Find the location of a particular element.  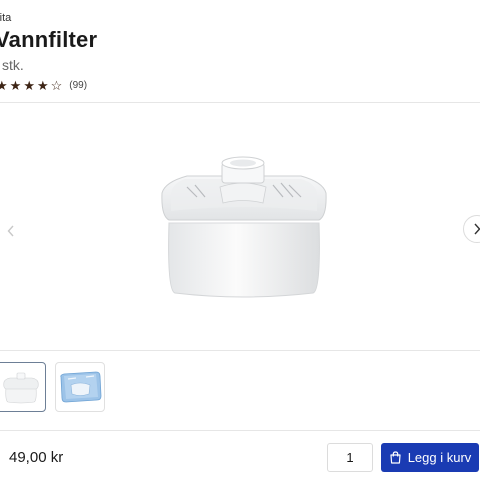

gallery-next-button is located at coordinates (471, 229).